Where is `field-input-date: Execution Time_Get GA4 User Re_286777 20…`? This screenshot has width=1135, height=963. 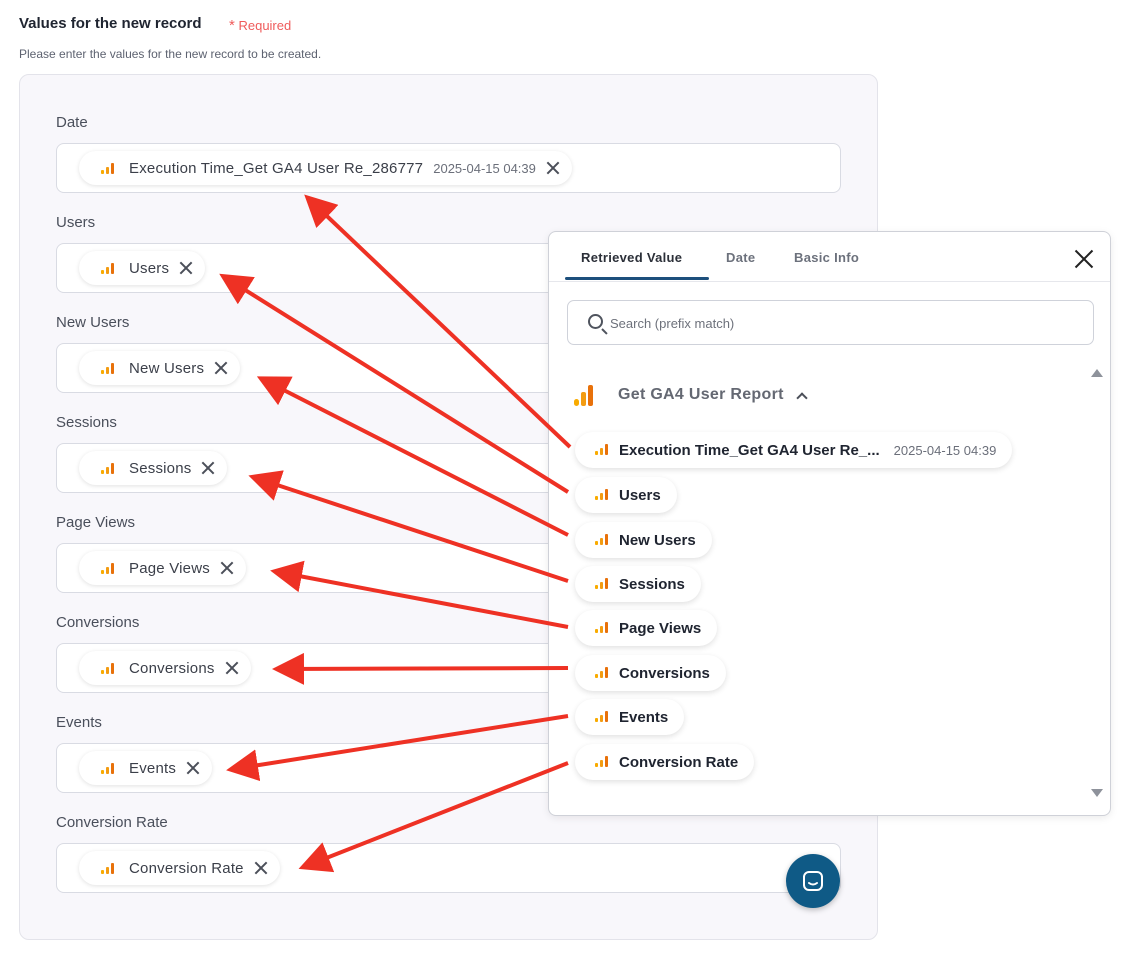
field-input-date: Execution Time_Get GA4 User Re_286777 20… is located at coordinates (448, 168).